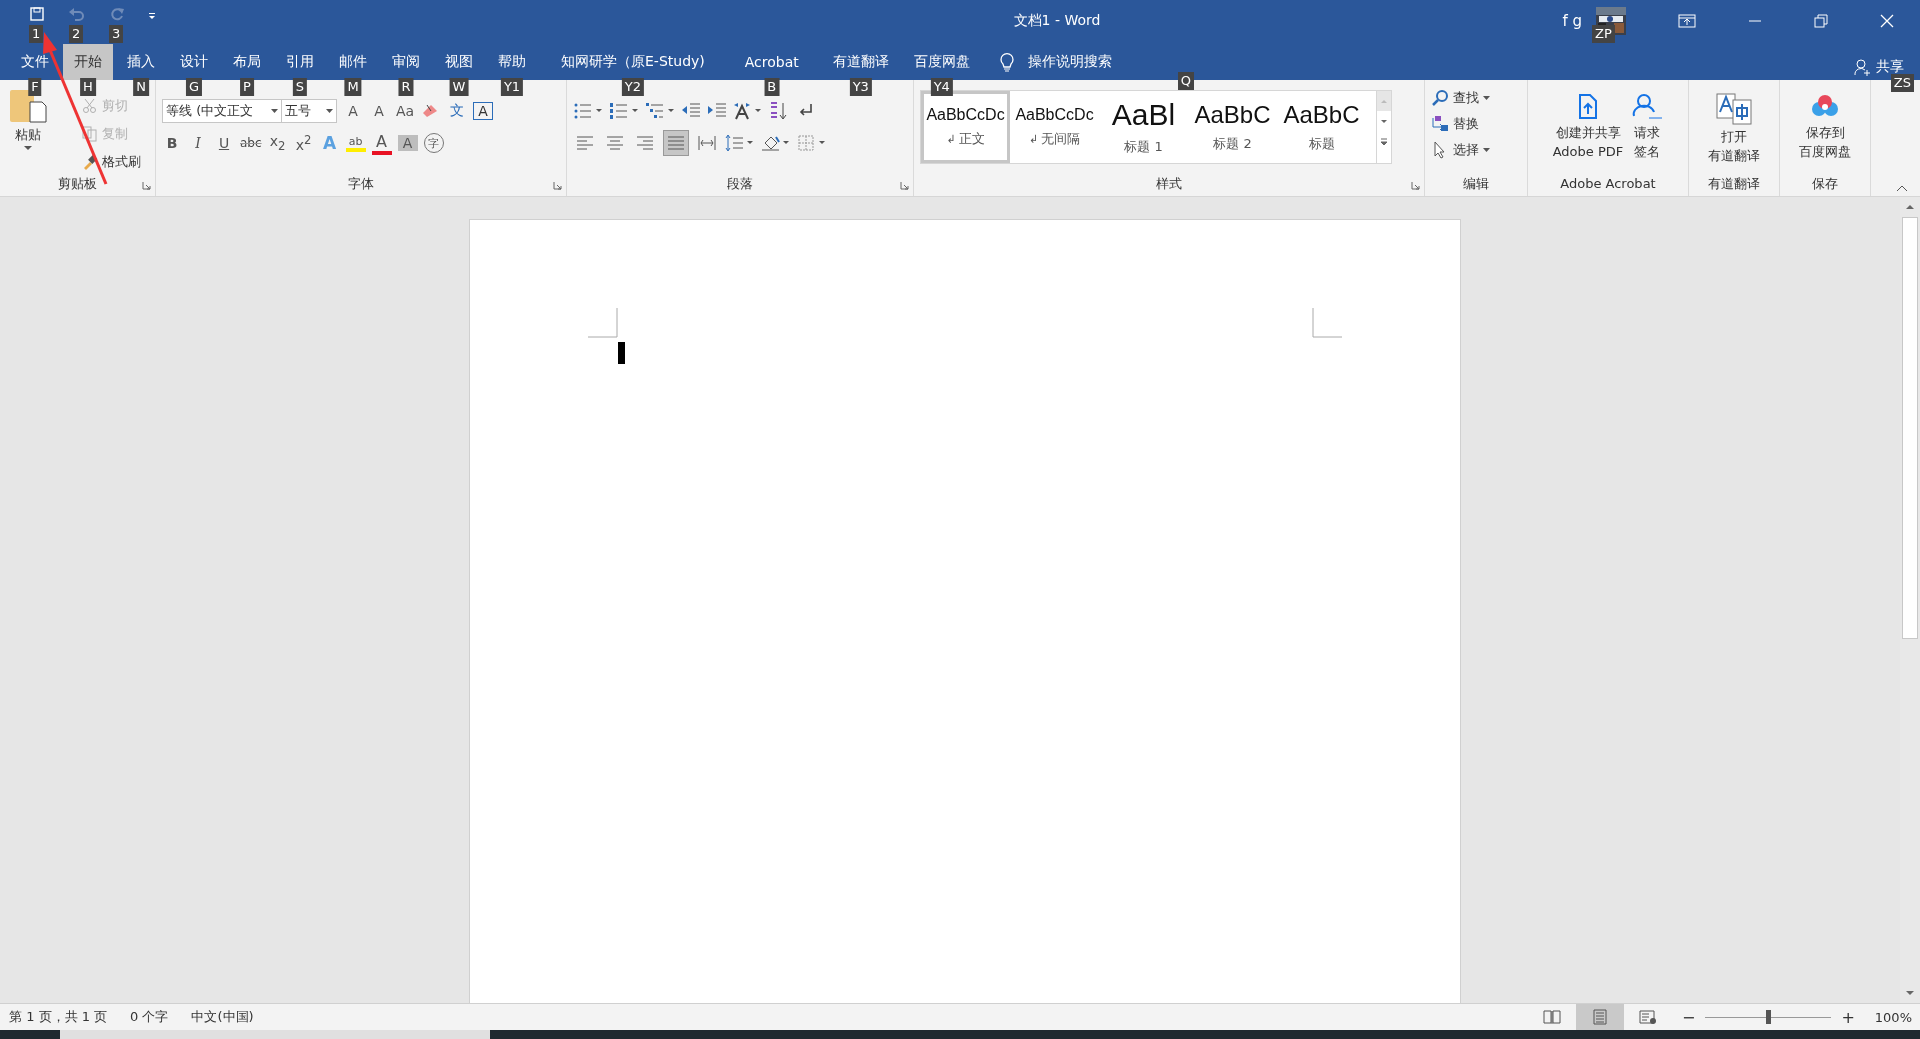  I want to click on style-item: AaBl 标题 1, so click(1143, 127).